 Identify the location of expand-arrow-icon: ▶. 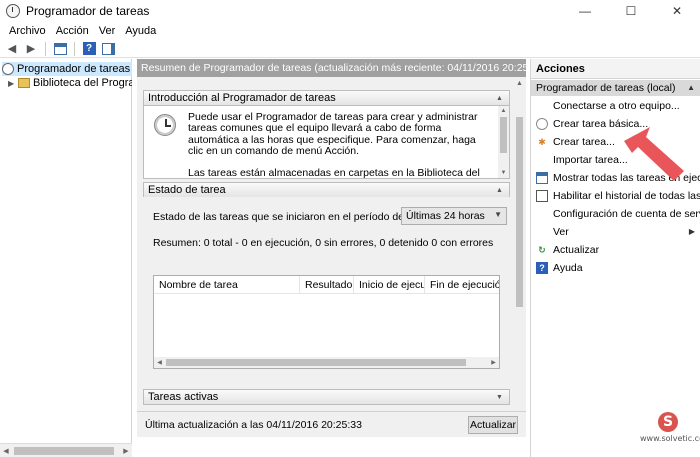
(13, 83).